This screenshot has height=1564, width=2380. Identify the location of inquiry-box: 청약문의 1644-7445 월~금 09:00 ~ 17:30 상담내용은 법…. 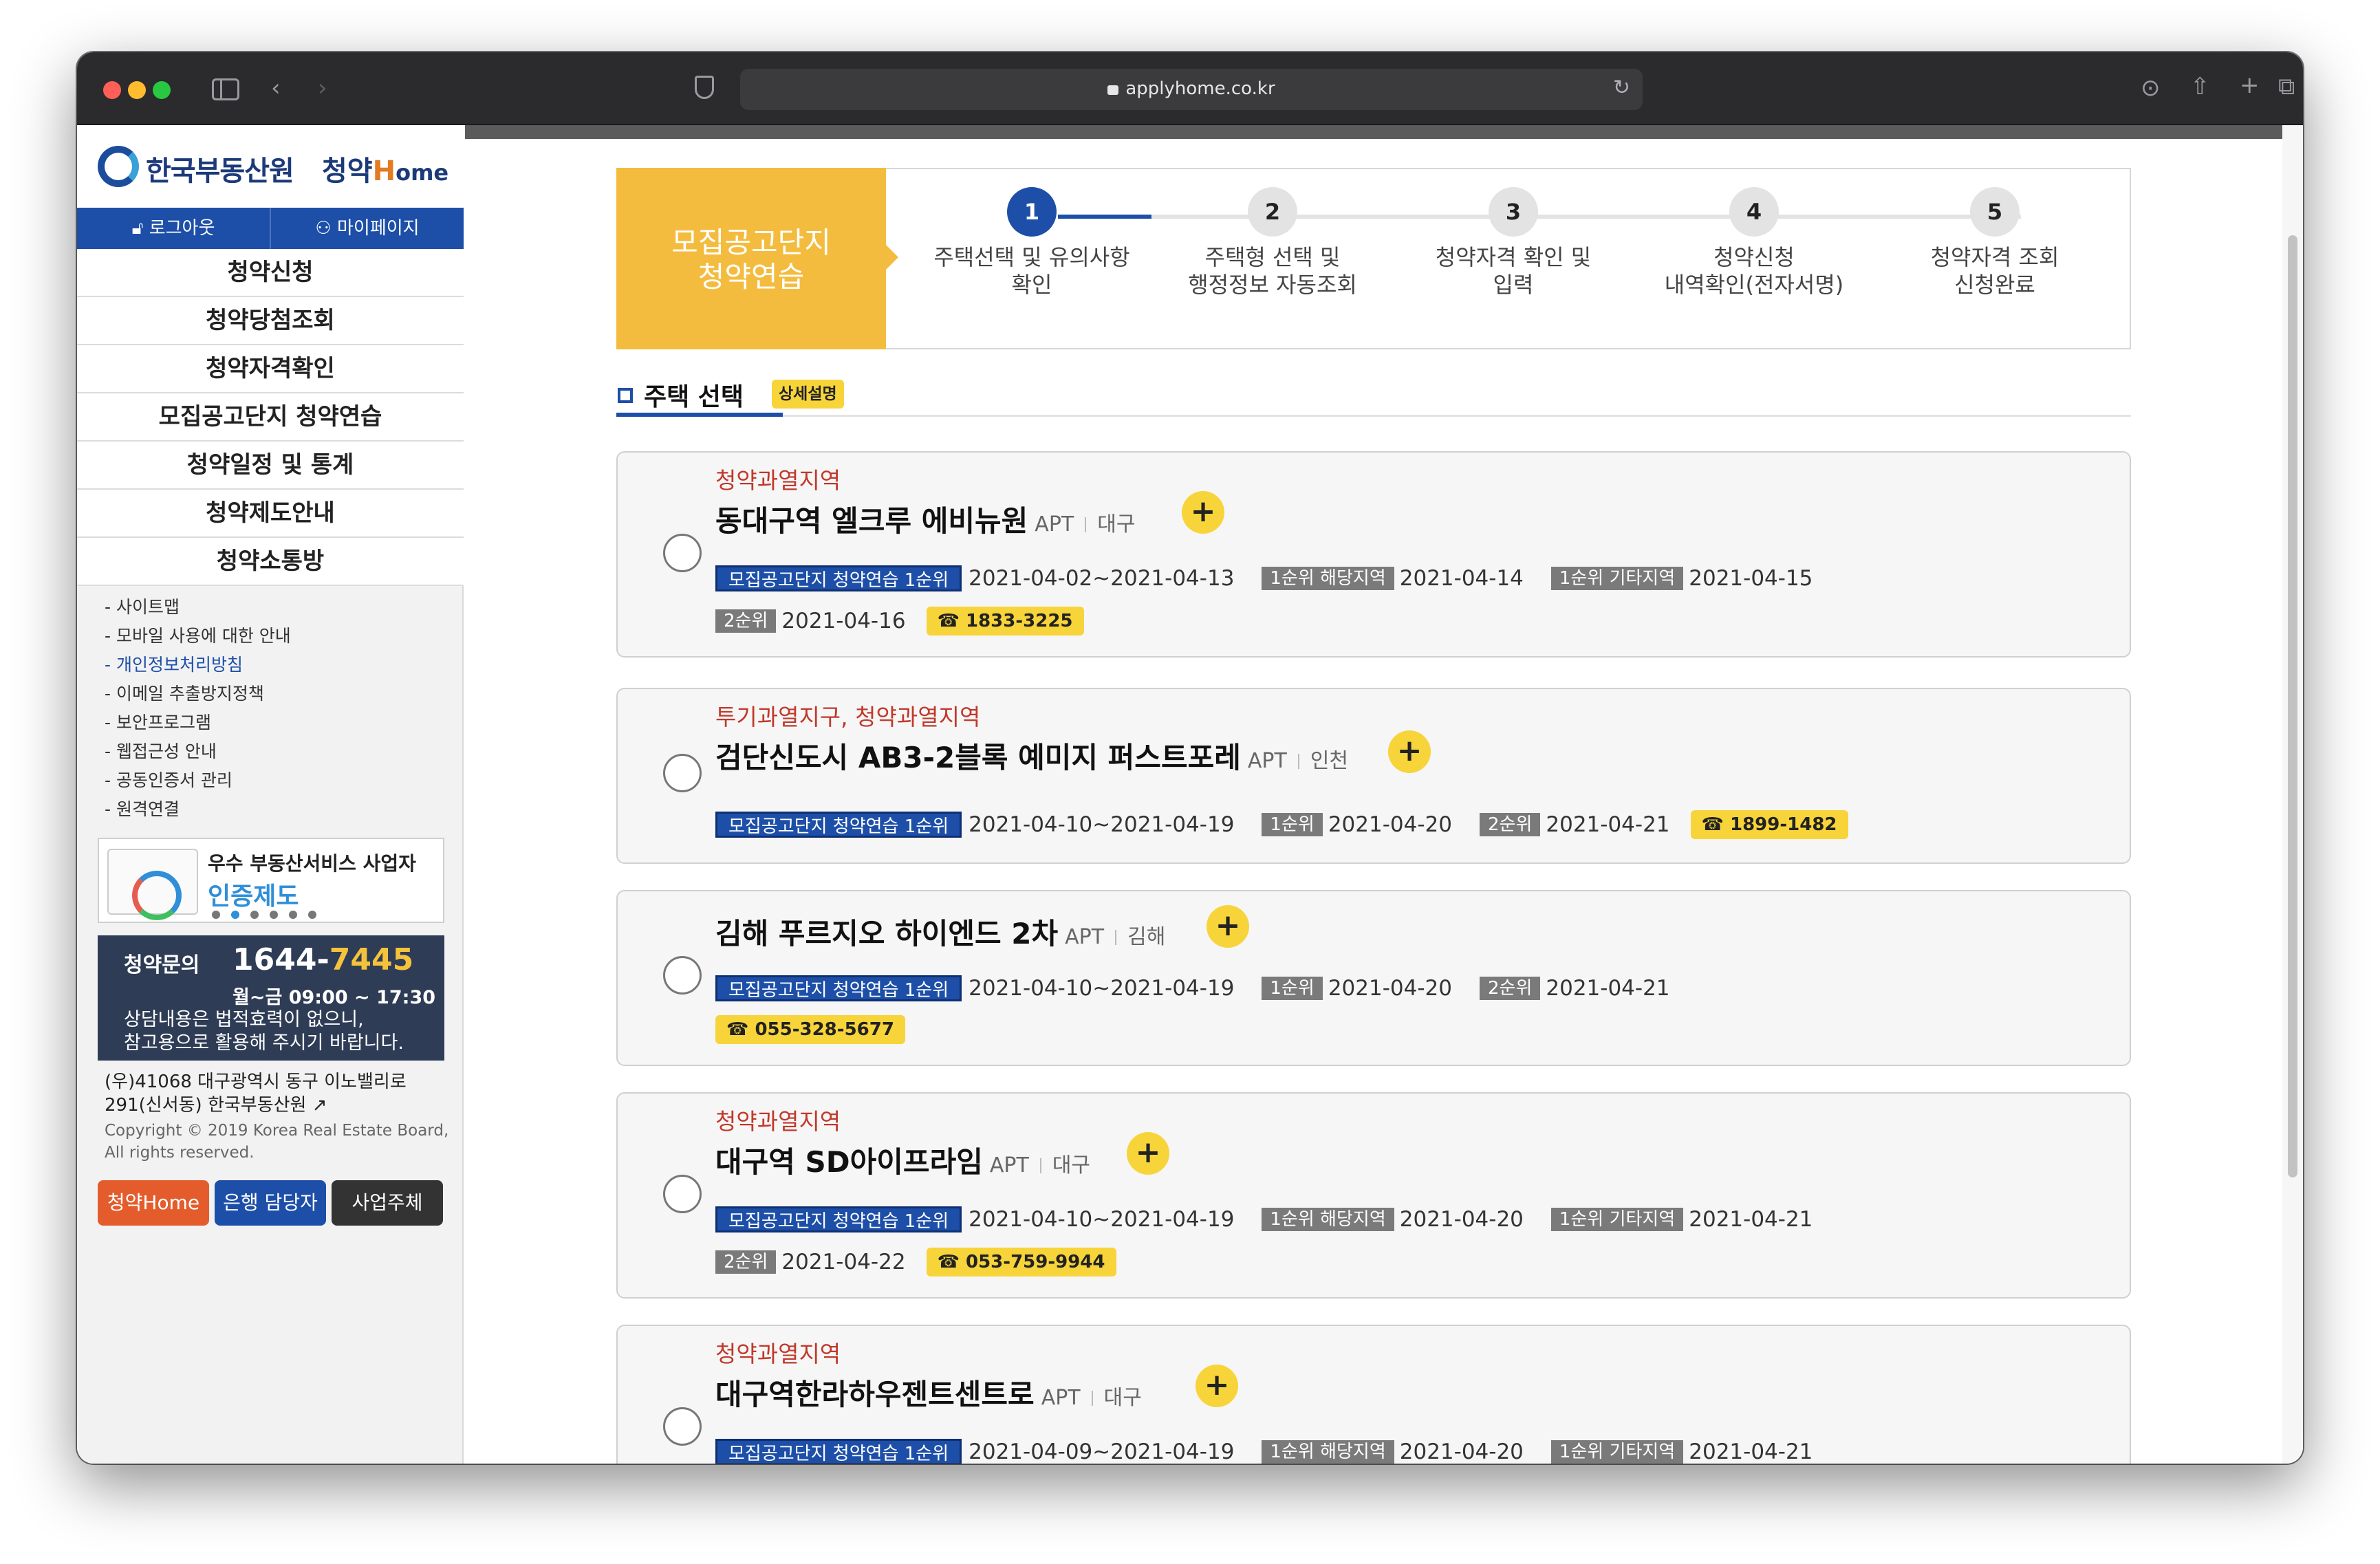
(271, 998).